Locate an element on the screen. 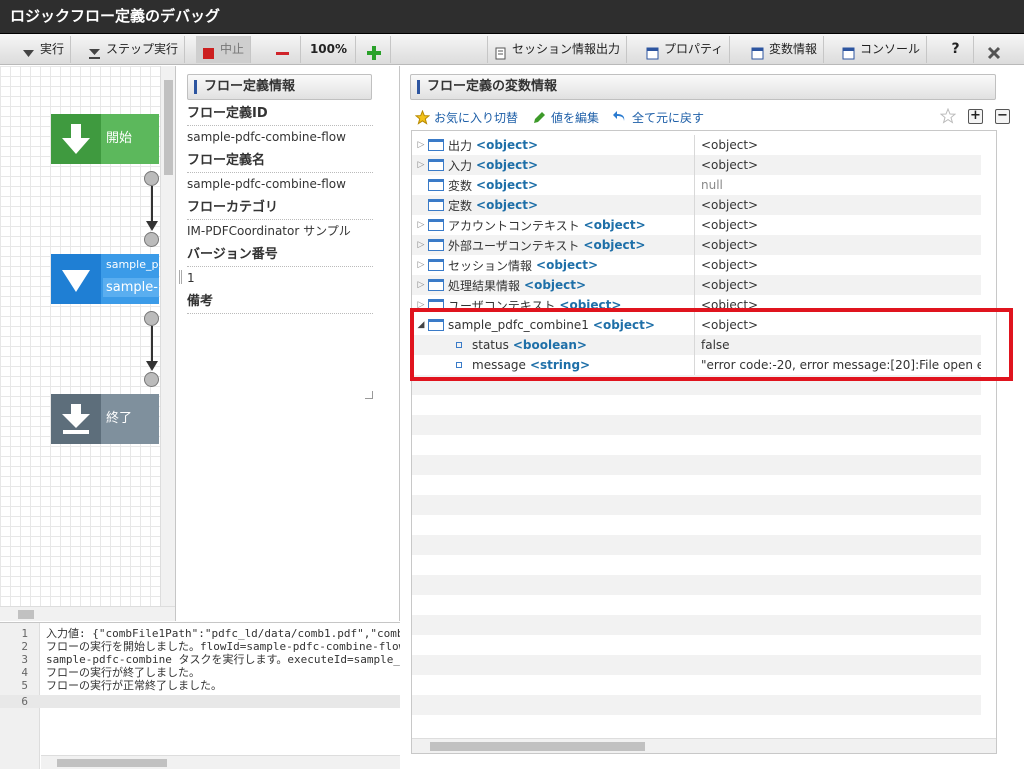 The width and height of the screenshot is (1024, 769). reset-all-label: 全て元に戻す is located at coordinates (668, 117).